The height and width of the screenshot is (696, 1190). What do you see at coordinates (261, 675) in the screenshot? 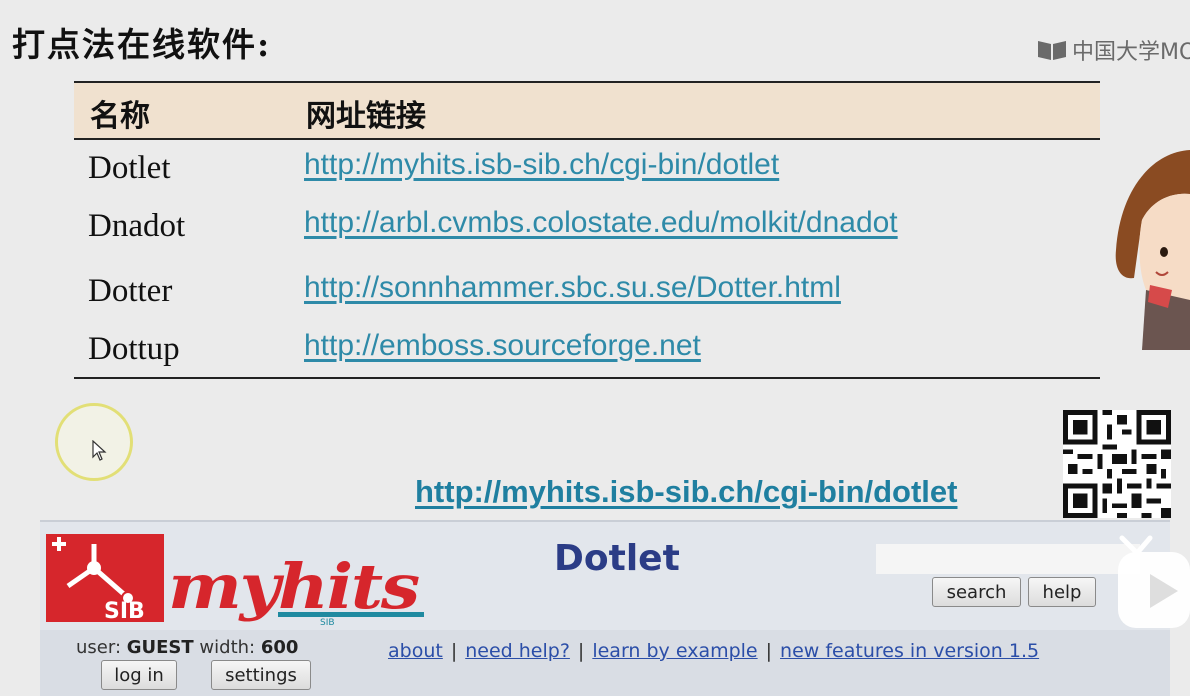
I see `settings-button: settings` at bounding box center [261, 675].